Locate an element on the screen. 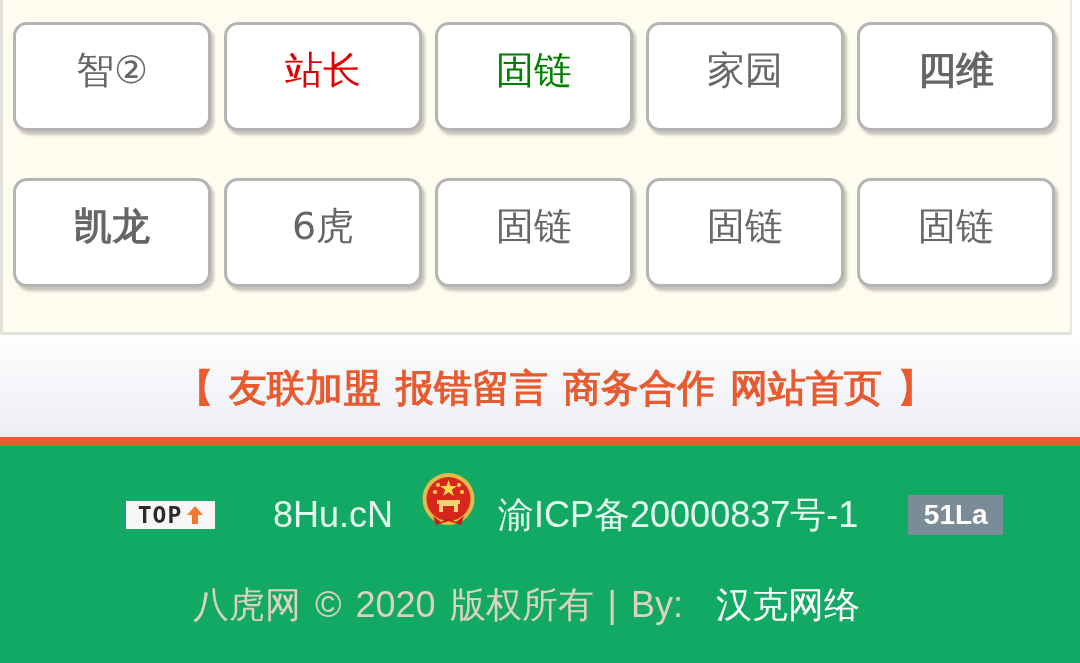 The height and width of the screenshot is (663, 1080). back-to-top-button: TOP is located at coordinates (170, 515).